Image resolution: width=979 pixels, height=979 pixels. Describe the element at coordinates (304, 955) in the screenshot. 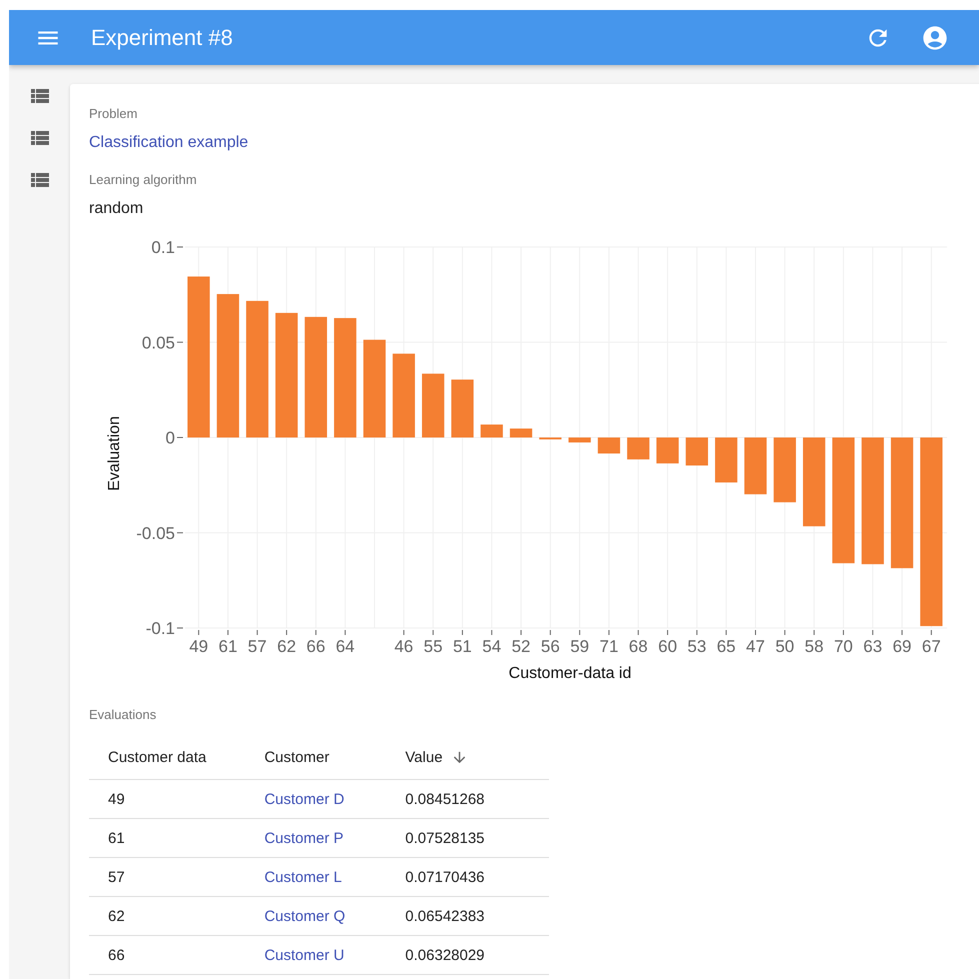

I see `customer-link: Customer U` at that location.